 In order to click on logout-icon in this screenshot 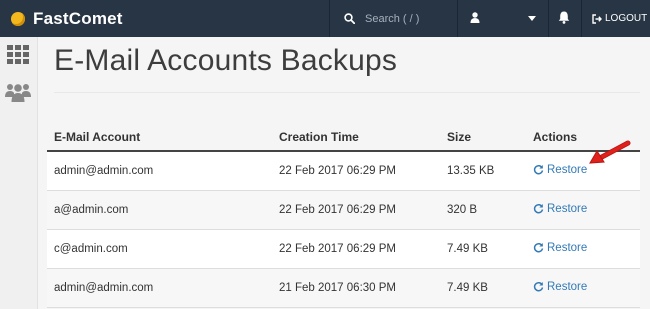, I will do `click(597, 18)`.